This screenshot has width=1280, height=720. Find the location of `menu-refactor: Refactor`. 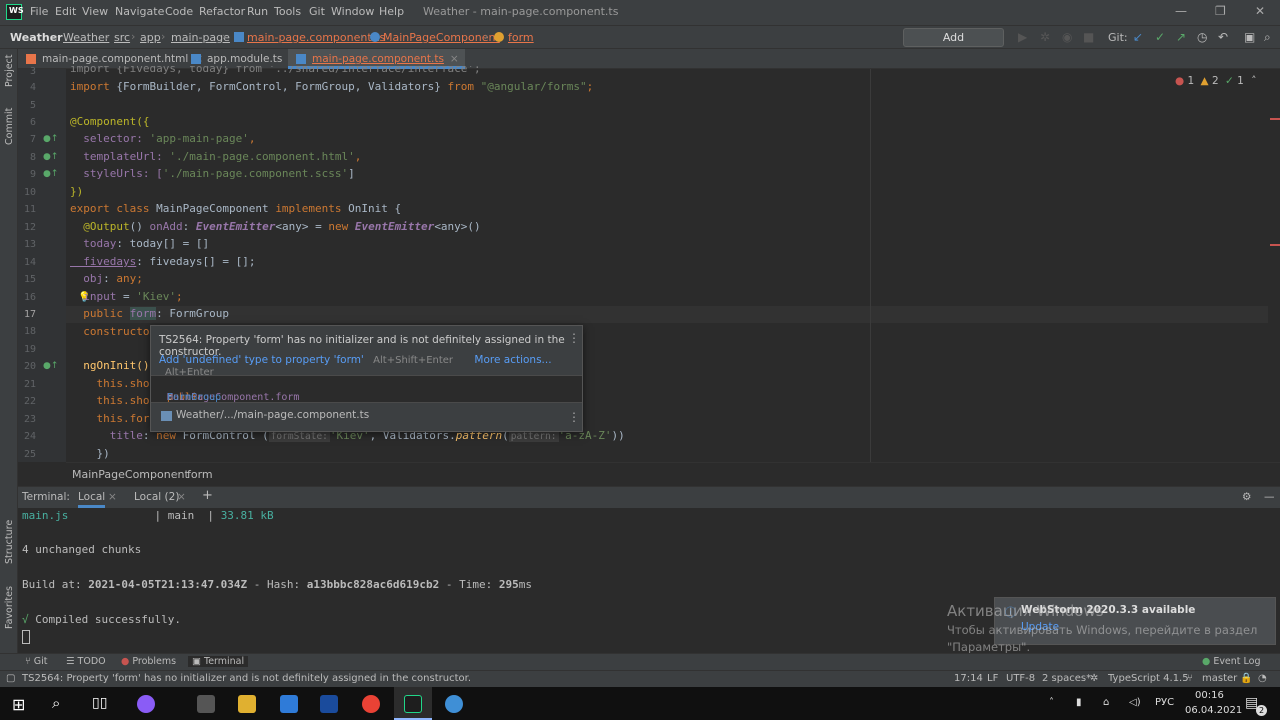

menu-refactor: Refactor is located at coordinates (222, 11).